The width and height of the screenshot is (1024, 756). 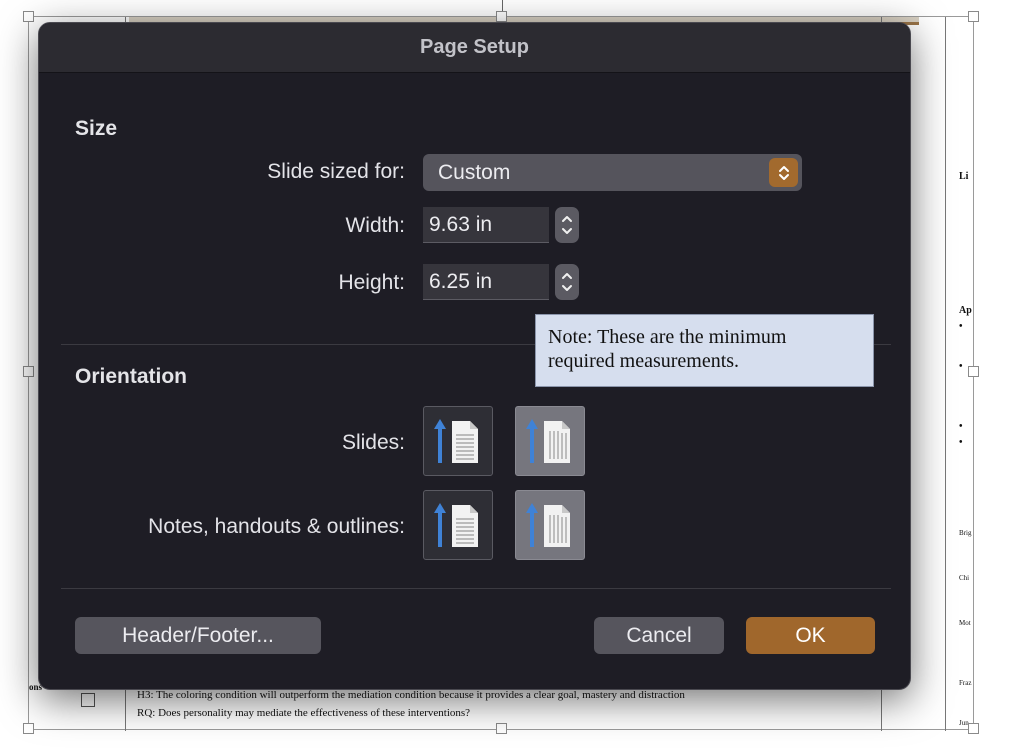 I want to click on width-stepper-icon, so click(x=567, y=225).